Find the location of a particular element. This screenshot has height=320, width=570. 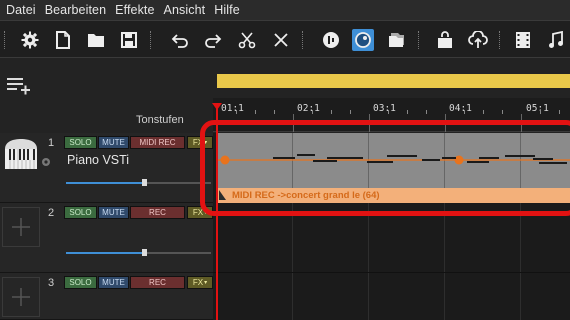

track-number: 2 is located at coordinates (51, 213).